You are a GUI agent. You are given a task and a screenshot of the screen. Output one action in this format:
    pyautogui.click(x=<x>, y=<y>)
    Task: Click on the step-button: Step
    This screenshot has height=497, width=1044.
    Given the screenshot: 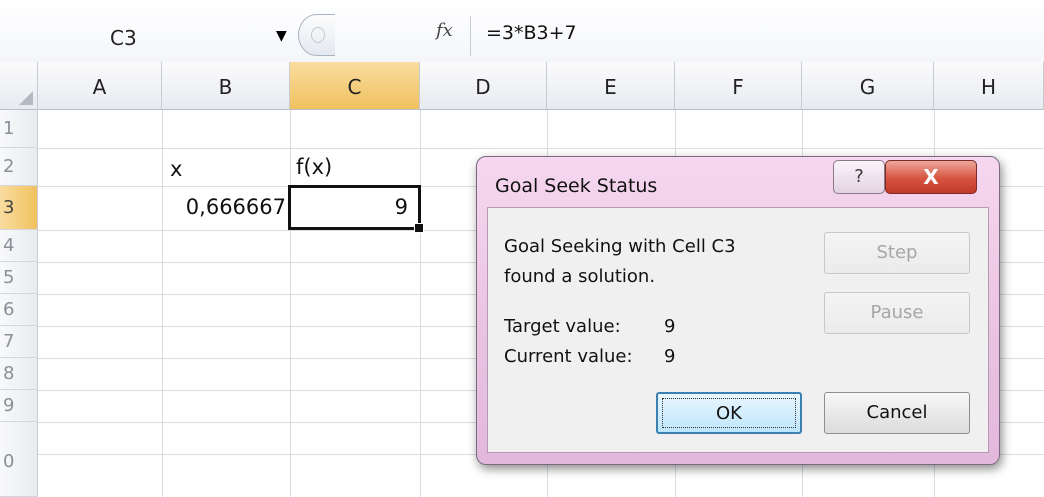 What is the action you would take?
    pyautogui.click(x=897, y=253)
    